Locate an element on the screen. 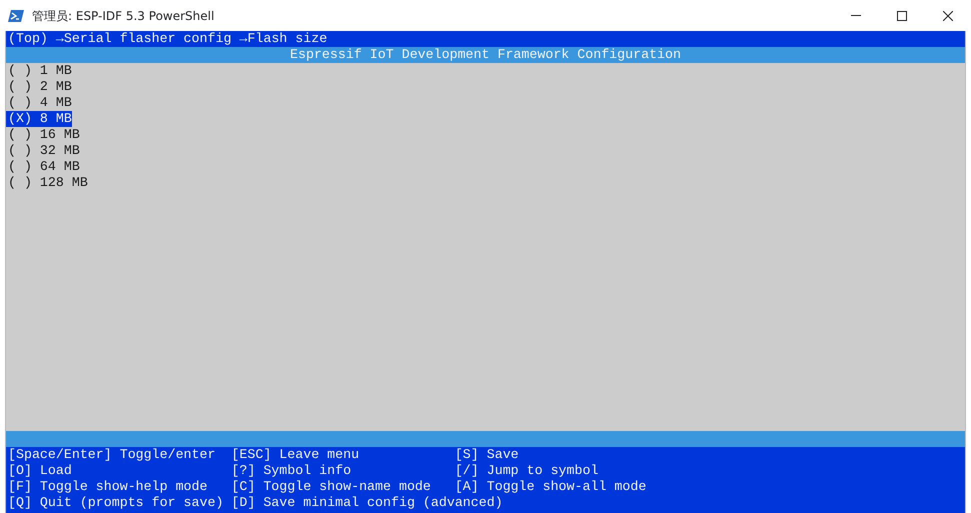  shortcut-hint: [O] Load is located at coordinates (40, 471).